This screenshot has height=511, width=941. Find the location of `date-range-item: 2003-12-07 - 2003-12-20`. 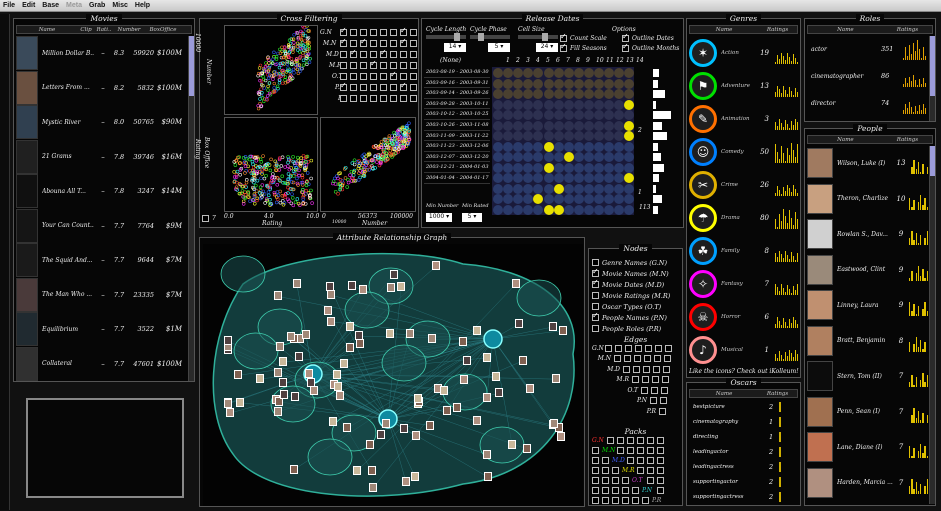

date-range-item: 2003-12-07 - 2003-12-20 is located at coordinates (457, 157).